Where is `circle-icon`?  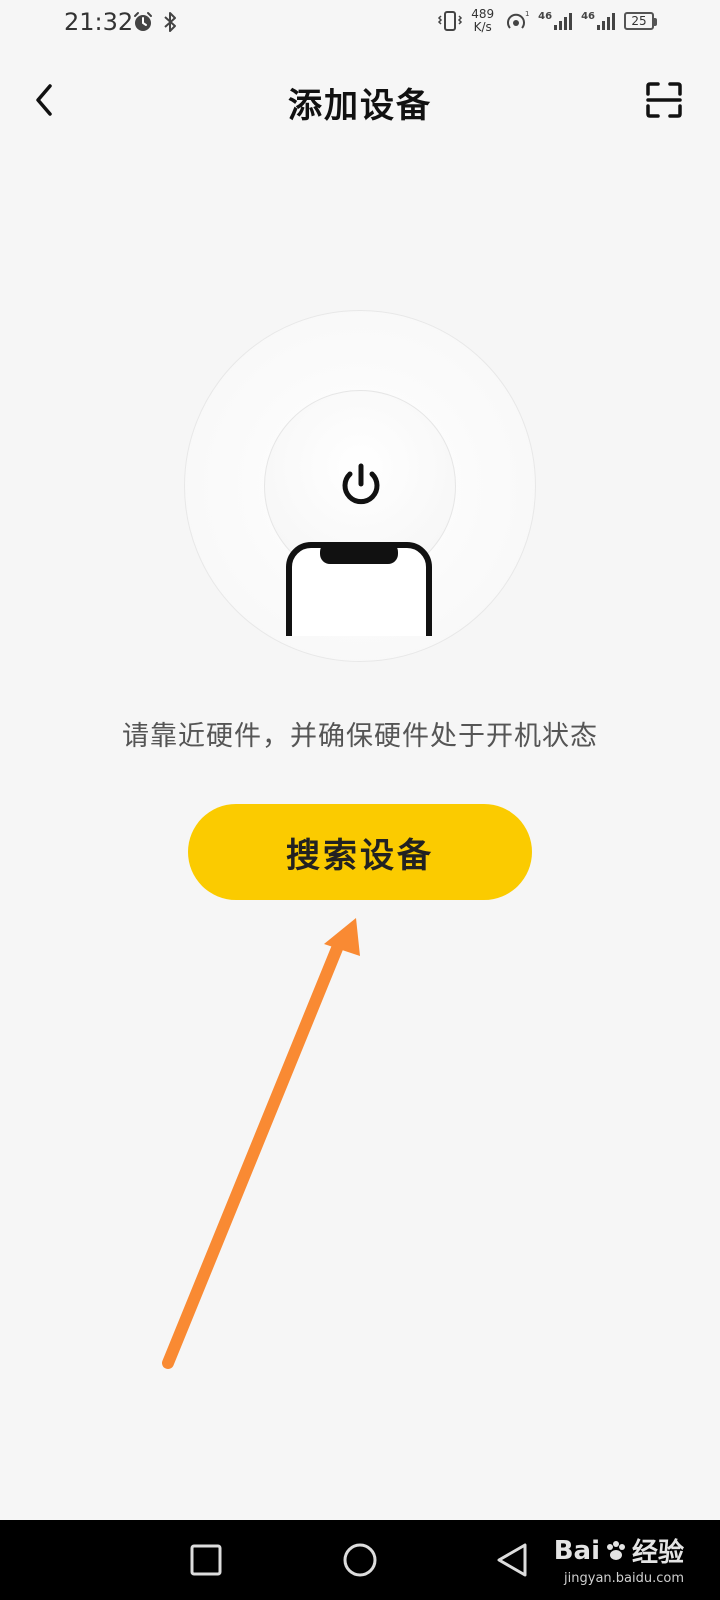
circle-icon is located at coordinates (360, 1560).